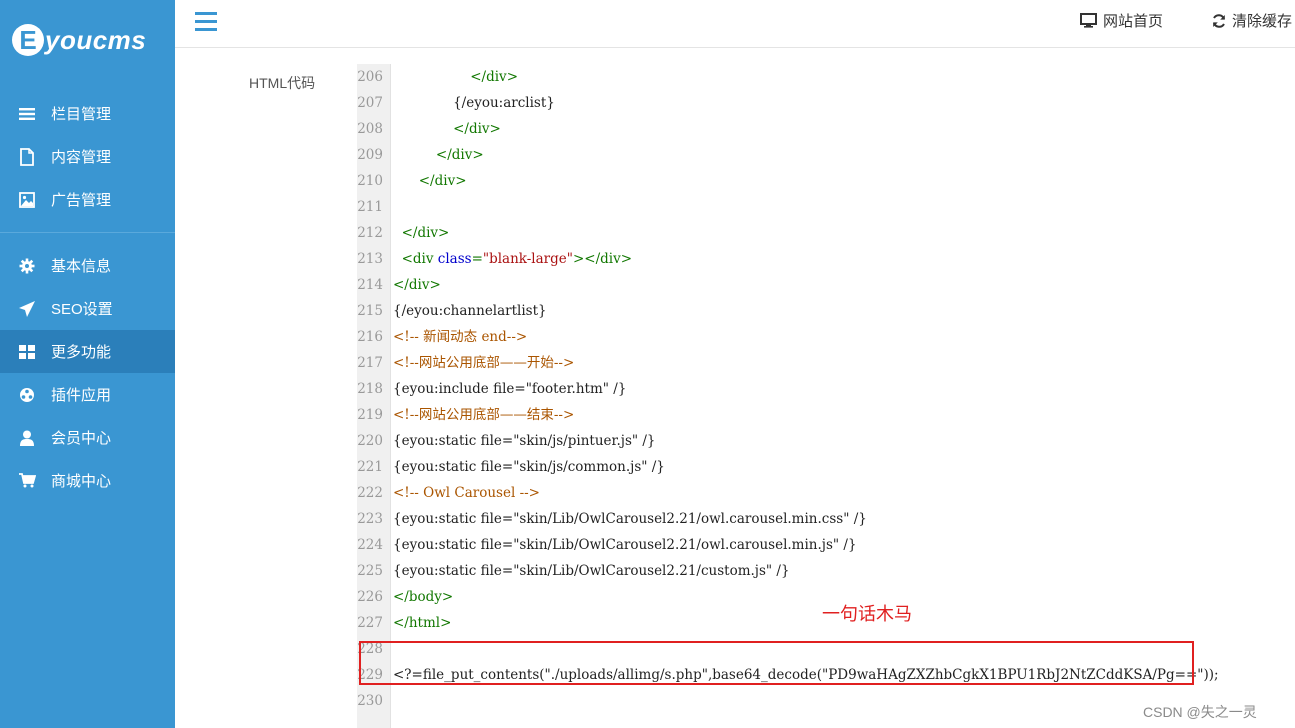  Describe the element at coordinates (87, 199) in the screenshot. I see `sidebar-item-ad-management: 广告管理` at that location.